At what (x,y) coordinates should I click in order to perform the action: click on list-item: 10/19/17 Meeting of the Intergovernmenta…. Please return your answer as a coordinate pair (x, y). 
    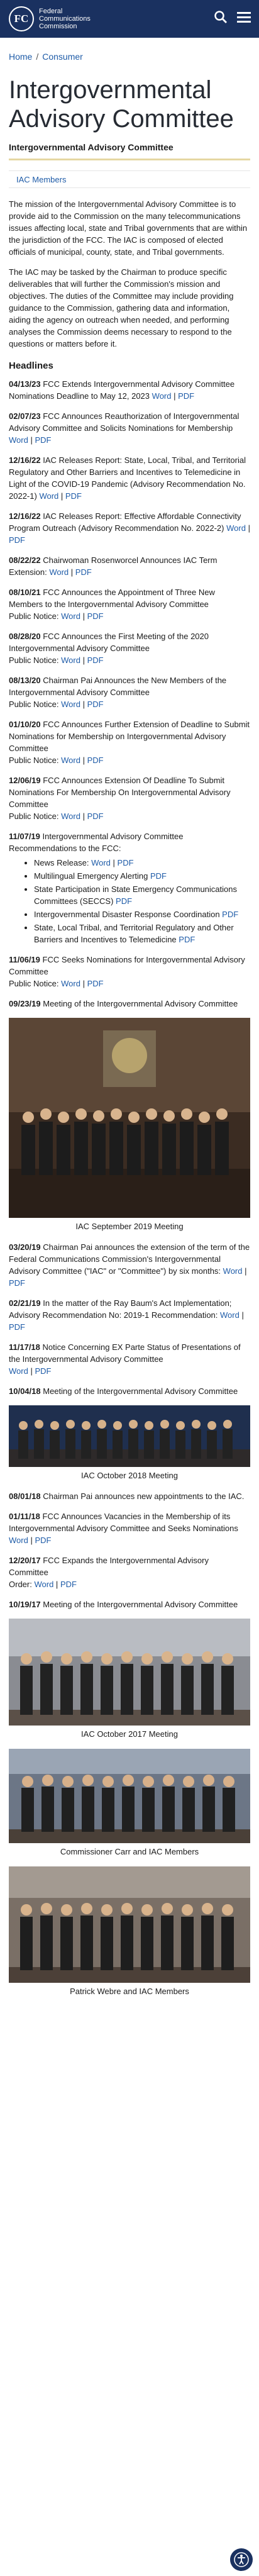
    Looking at the image, I should click on (123, 1604).